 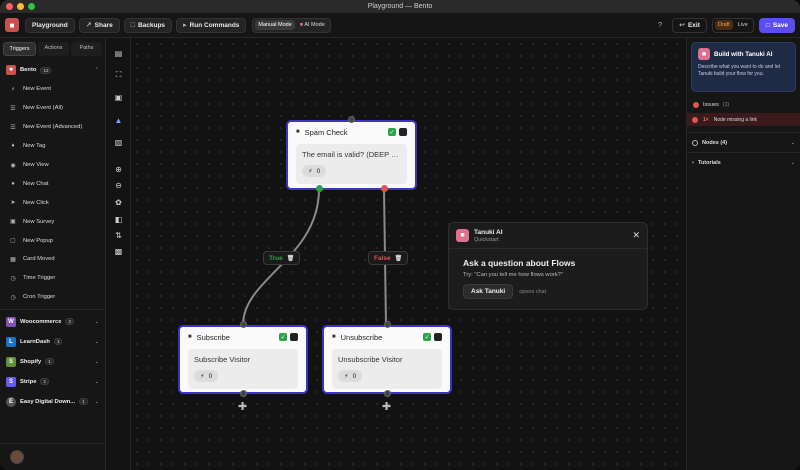 What do you see at coordinates (118, 142) in the screenshot?
I see `comment-icon: ▧` at bounding box center [118, 142].